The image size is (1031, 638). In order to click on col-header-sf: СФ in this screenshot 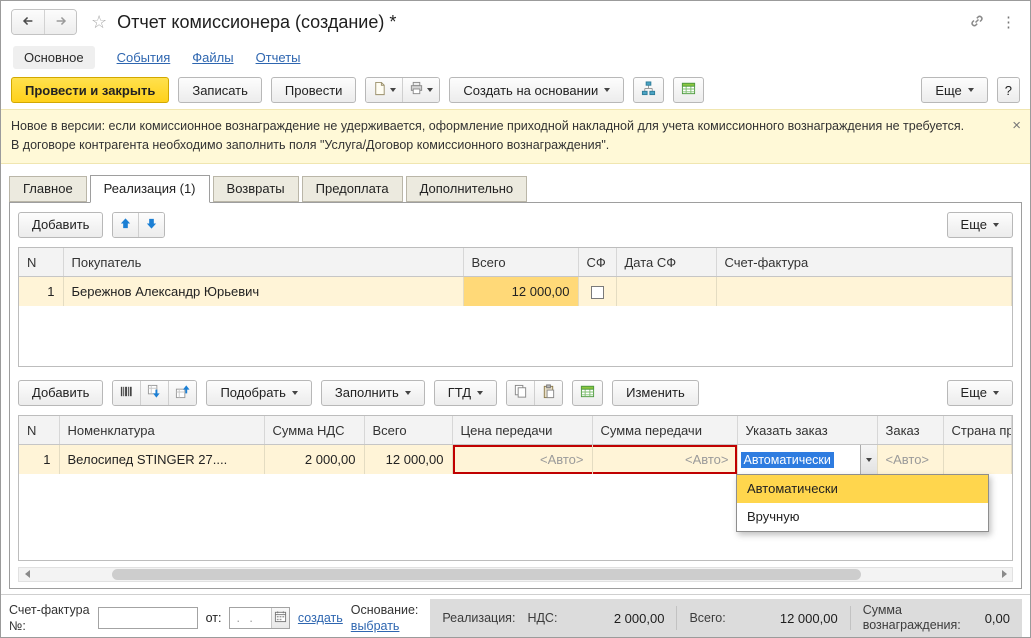, I will do `click(597, 262)`.